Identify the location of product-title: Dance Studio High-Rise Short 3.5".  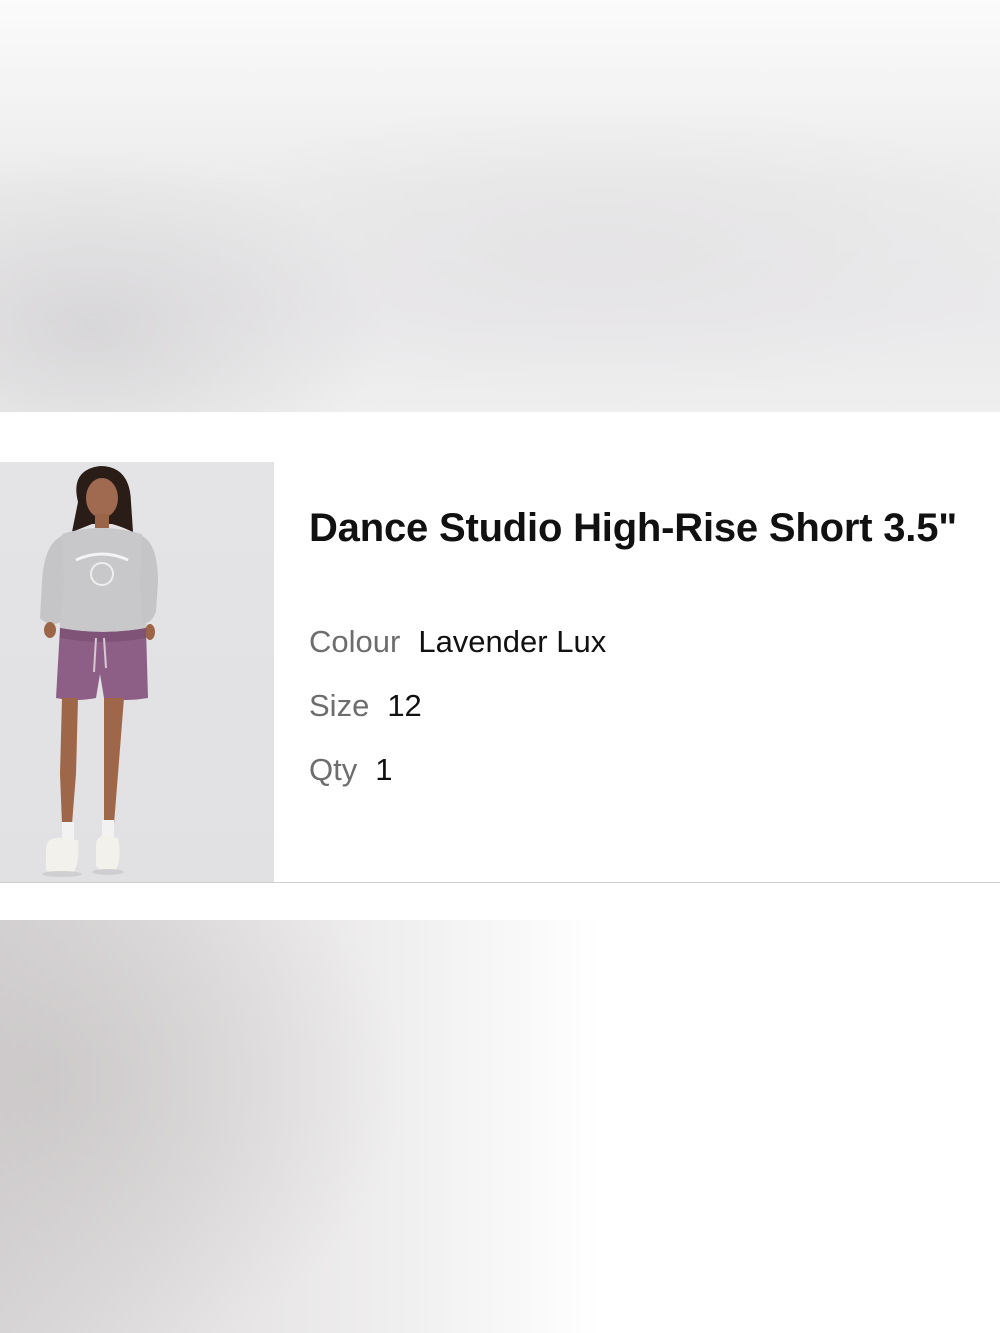
(654, 528).